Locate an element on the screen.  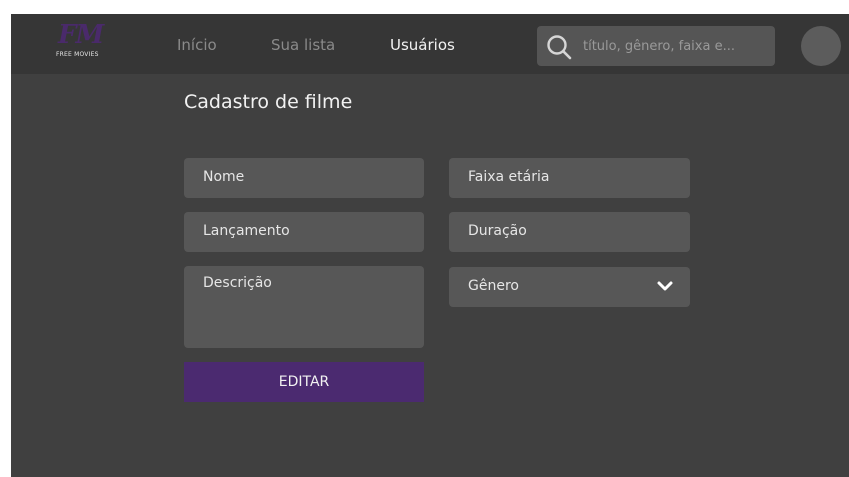
search-input is located at coordinates (676, 46).